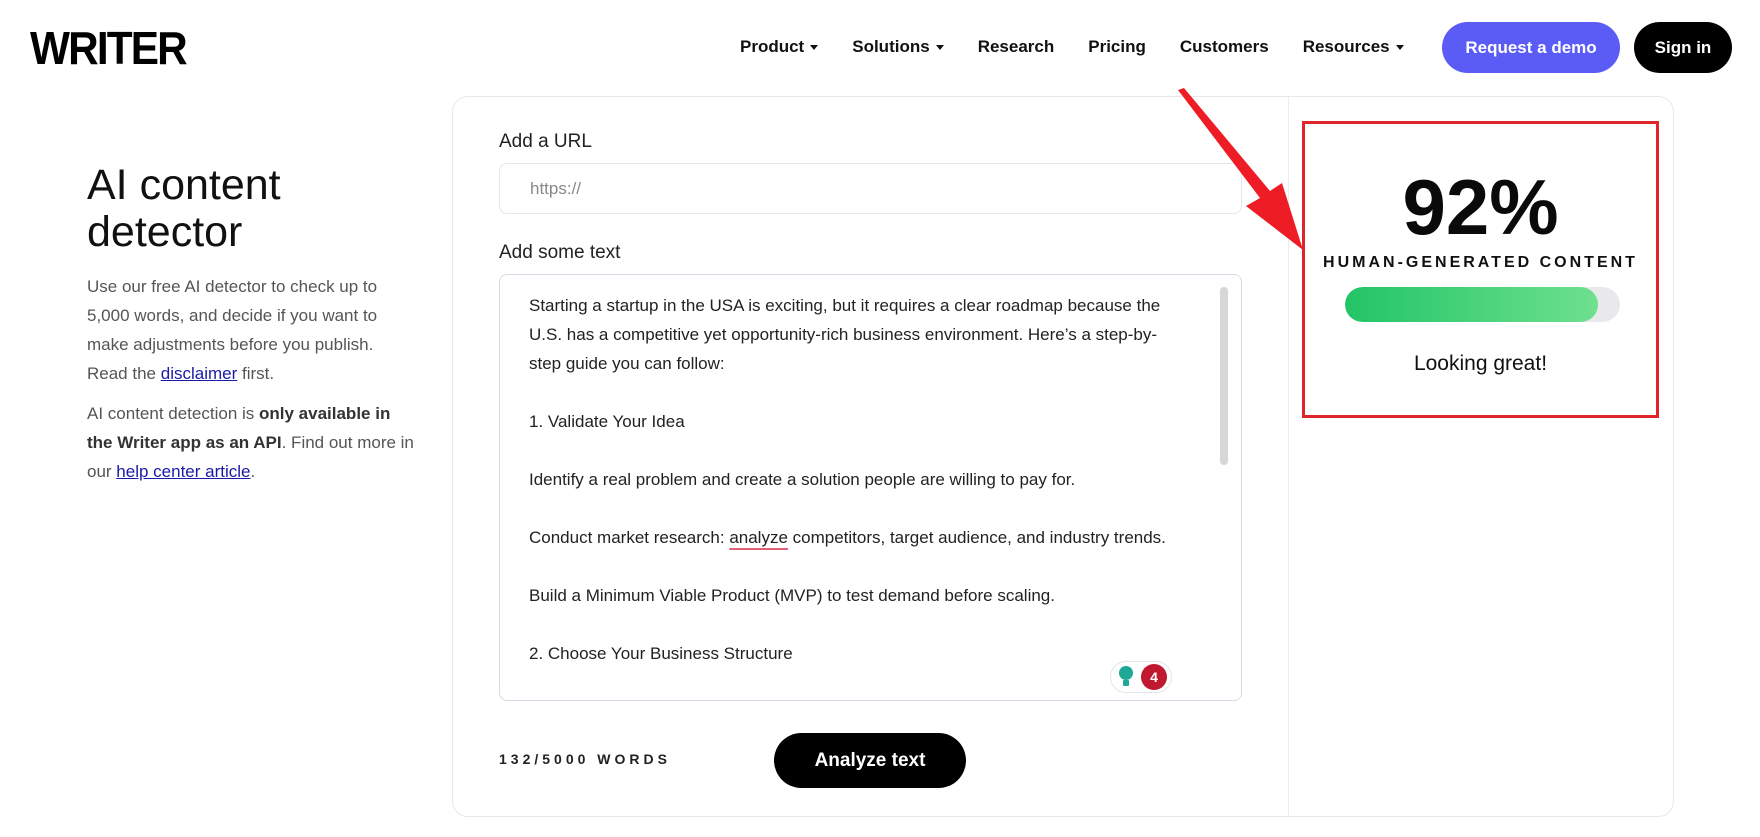  Describe the element at coordinates (661, 653) in the screenshot. I see `text-paragraph: 2. Choose Your Business Structure` at that location.